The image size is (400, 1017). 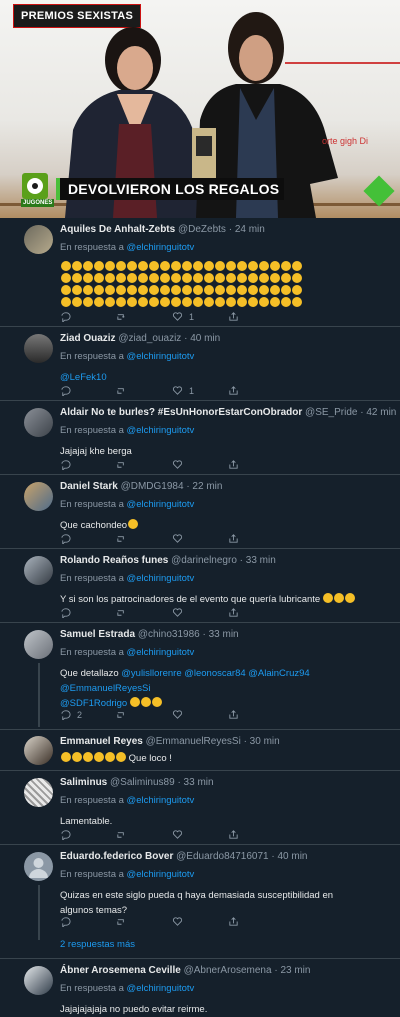 What do you see at coordinates (71, 714) in the screenshot?
I see `reply-button: 2` at bounding box center [71, 714].